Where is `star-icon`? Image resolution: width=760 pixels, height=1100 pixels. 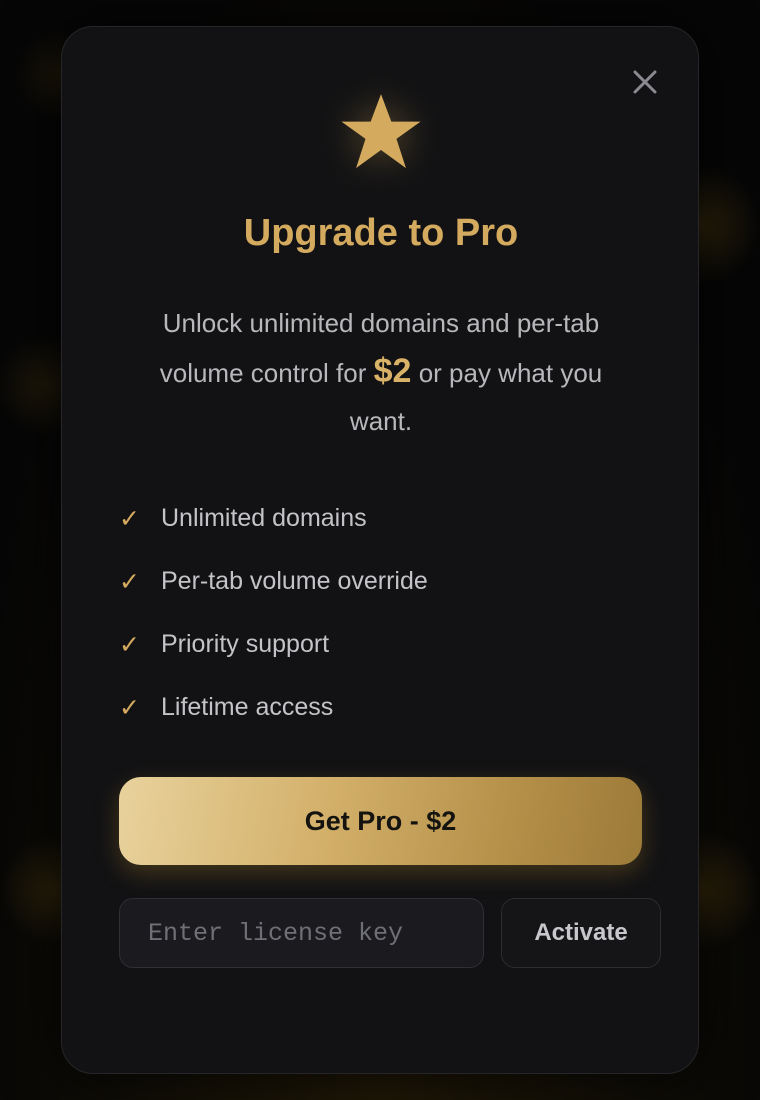
star-icon is located at coordinates (381, 131).